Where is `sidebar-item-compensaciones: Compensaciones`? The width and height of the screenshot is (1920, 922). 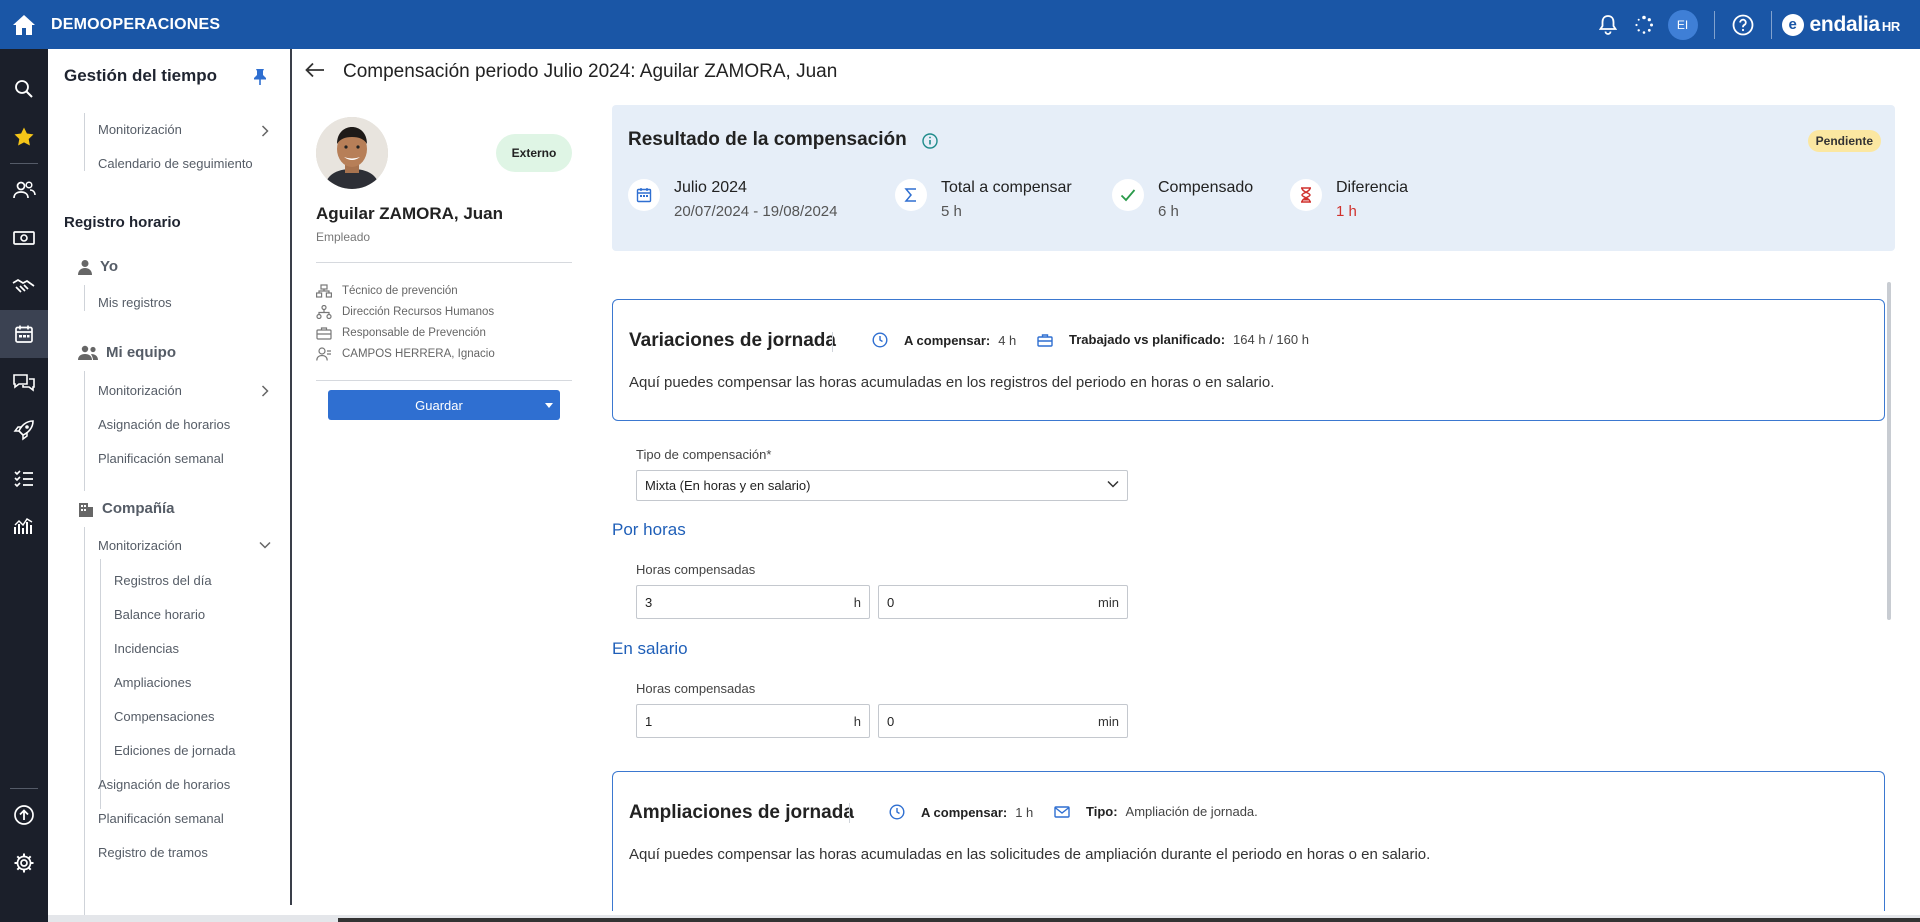 sidebar-item-compensaciones: Compensaciones is located at coordinates (164, 716).